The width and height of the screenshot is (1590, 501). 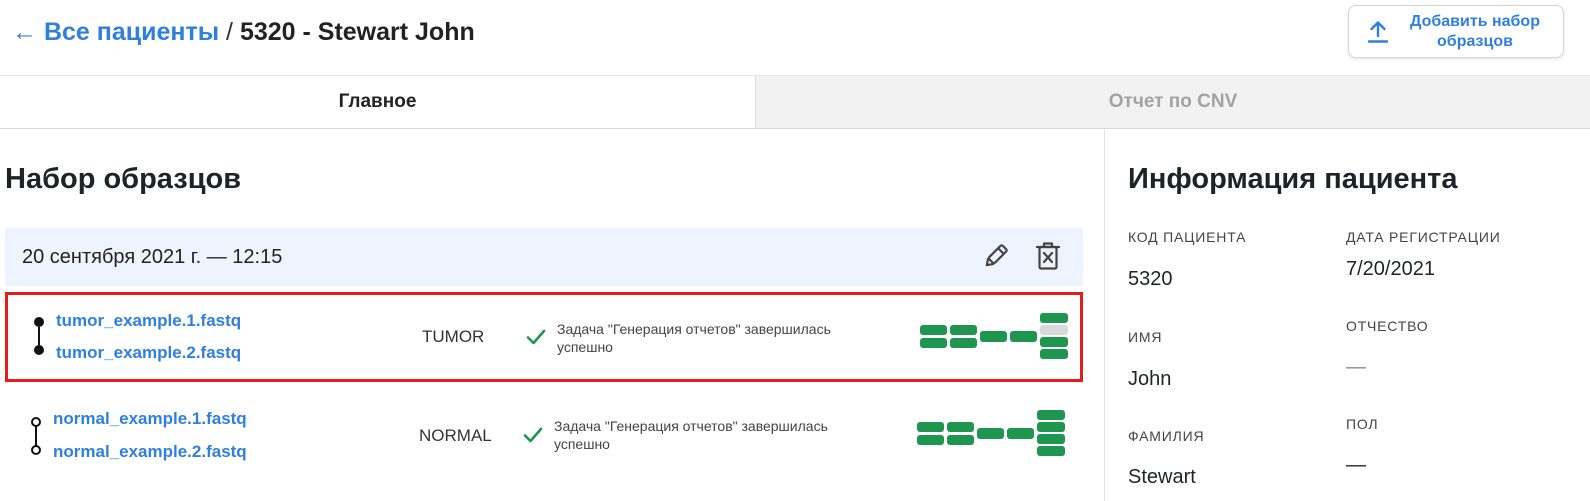 What do you see at coordinates (544, 257) in the screenshot?
I see `sample-set-header: 20 сентября 2021 г. — 12:15` at bounding box center [544, 257].